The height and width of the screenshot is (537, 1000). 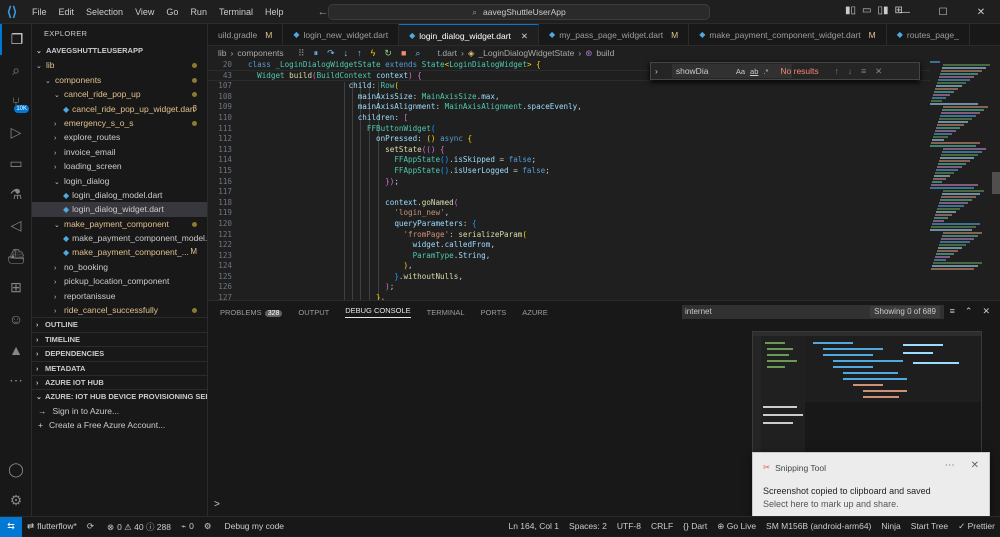 I want to click on minimap, so click(x=961, y=180).